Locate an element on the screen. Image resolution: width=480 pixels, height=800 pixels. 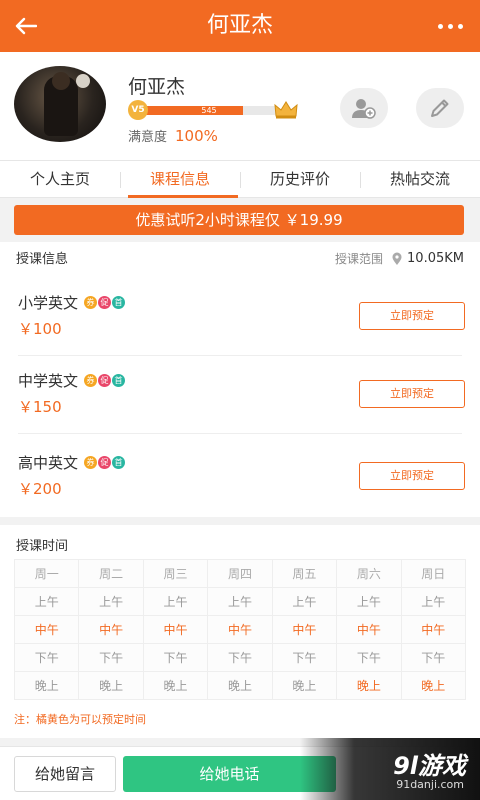
active-tab-indicator is located at coordinates (183, 196).